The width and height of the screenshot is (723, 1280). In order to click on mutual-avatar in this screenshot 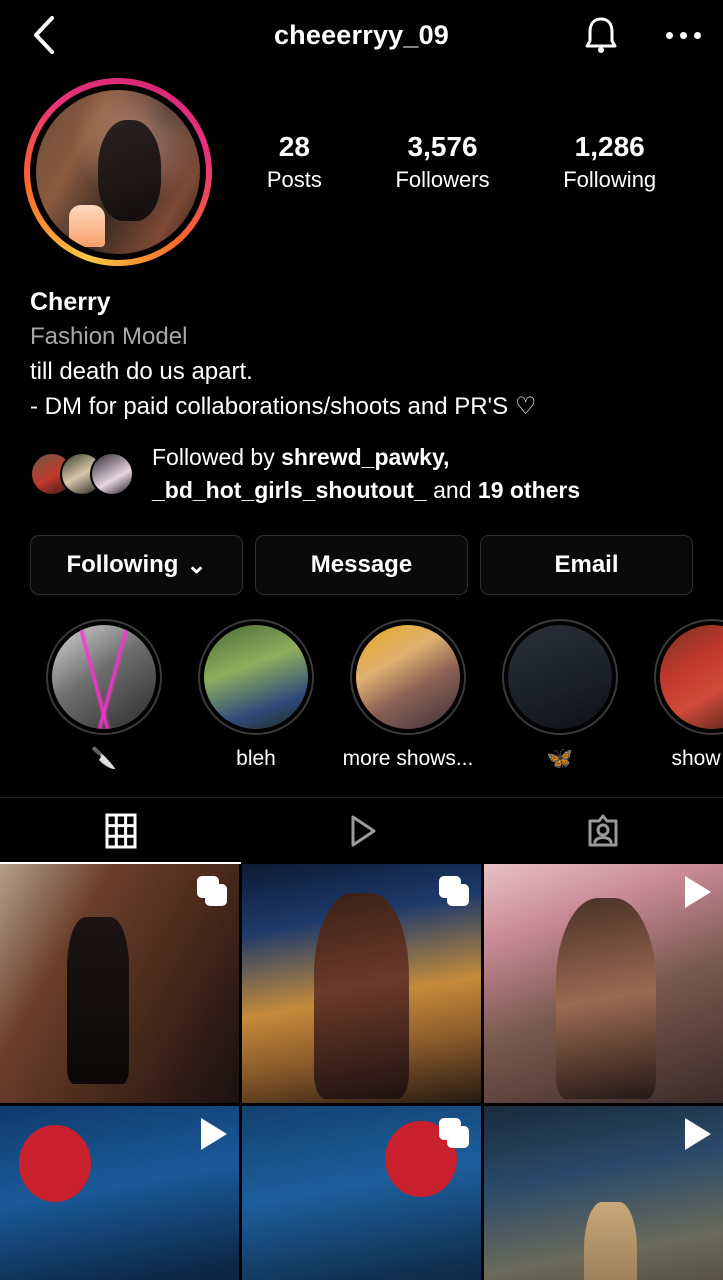, I will do `click(112, 473)`.